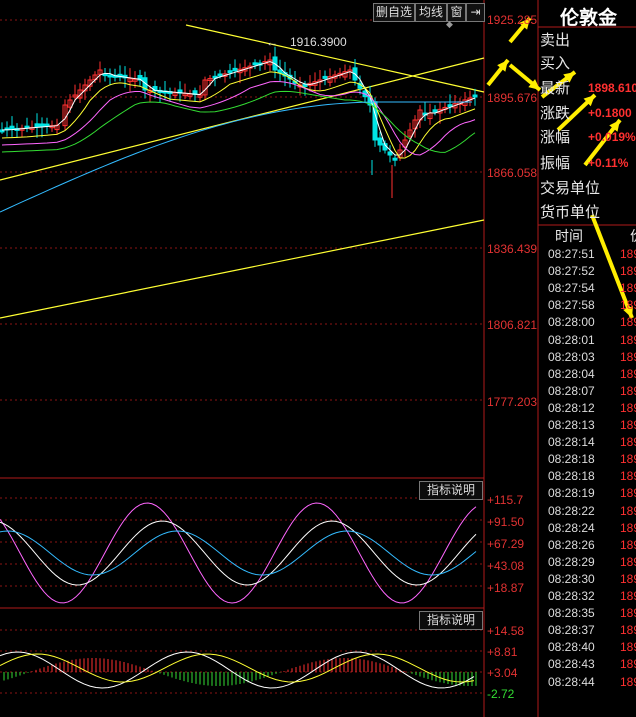  What do you see at coordinates (506, 566) in the screenshot?
I see `indicator1-axis-label: +43.08` at bounding box center [506, 566].